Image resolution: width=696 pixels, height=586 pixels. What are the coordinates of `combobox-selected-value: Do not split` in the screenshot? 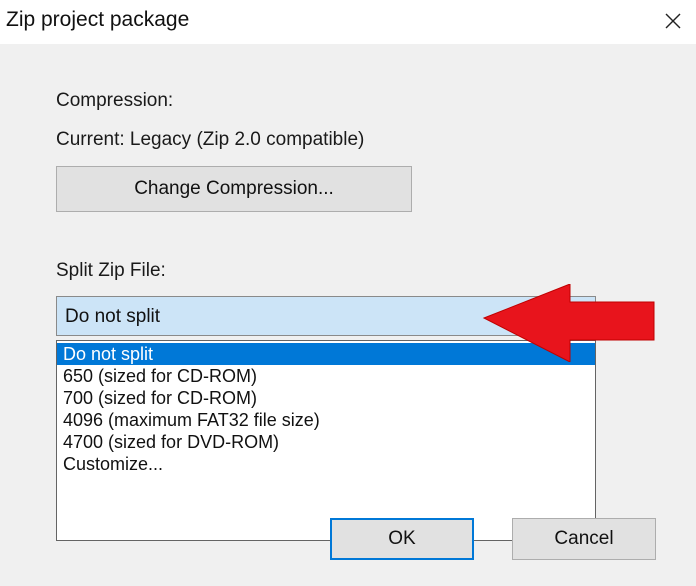 It's located at (113, 316).